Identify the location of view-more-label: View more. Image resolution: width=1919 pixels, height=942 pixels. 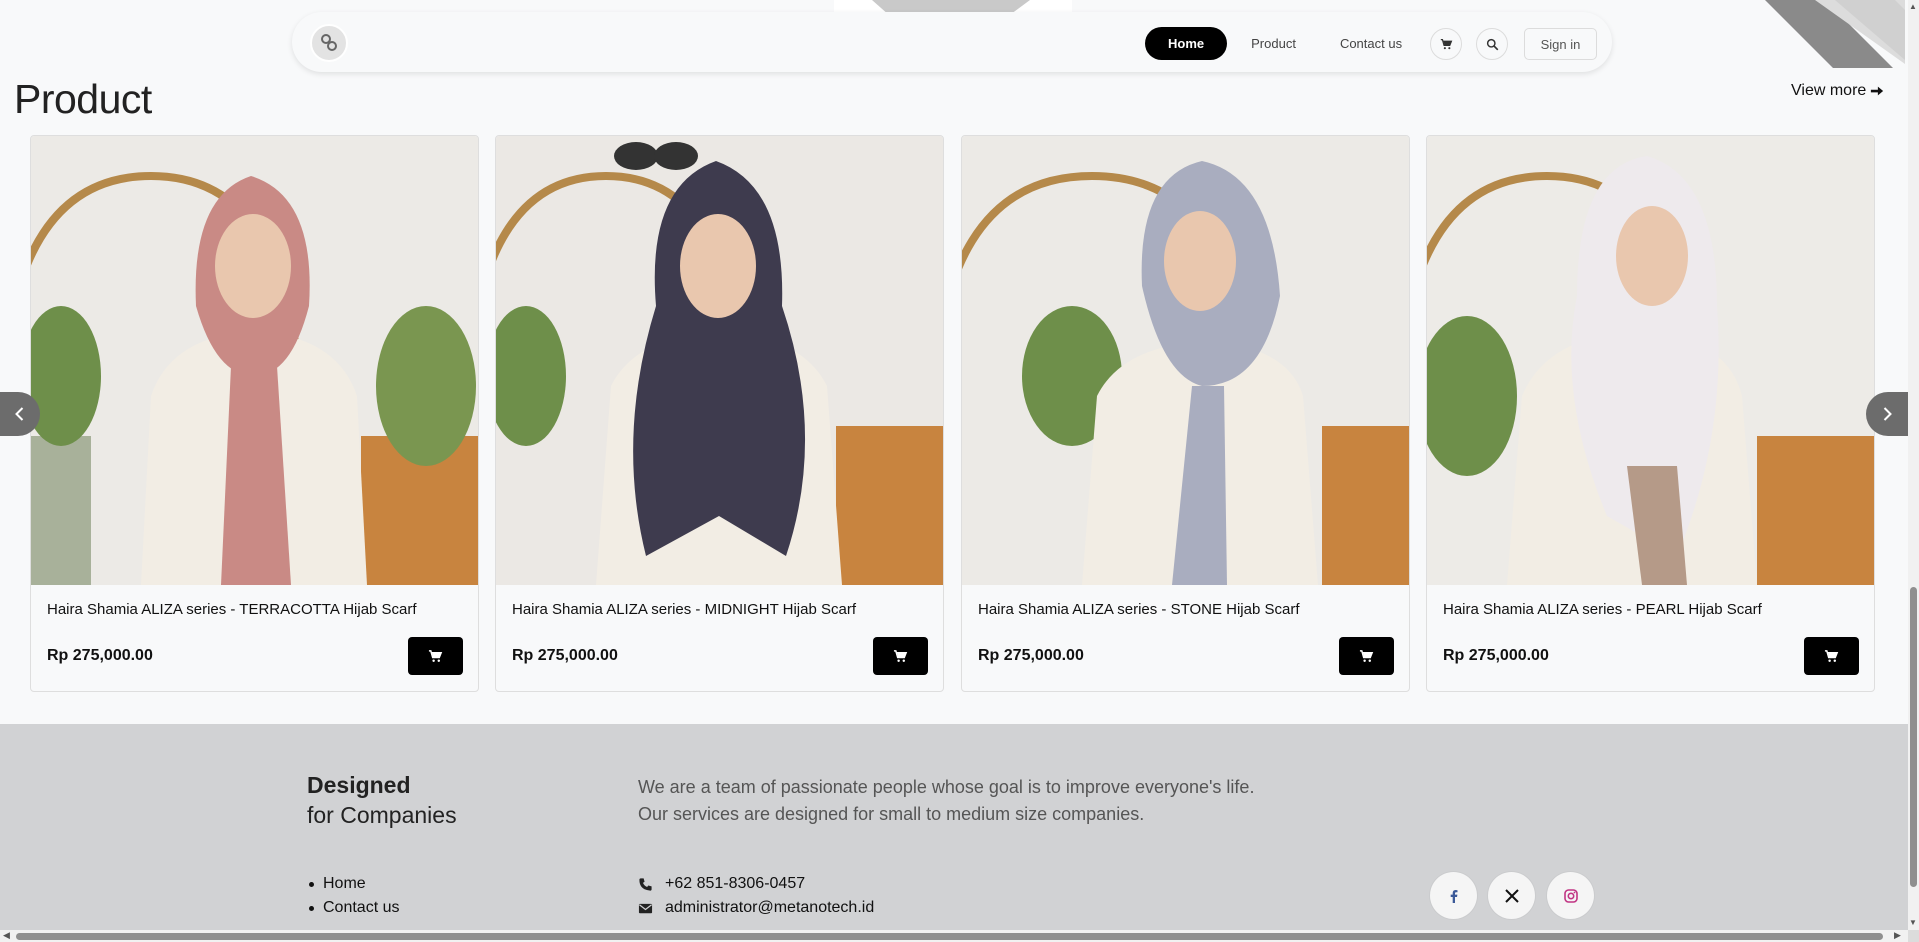
(1829, 90).